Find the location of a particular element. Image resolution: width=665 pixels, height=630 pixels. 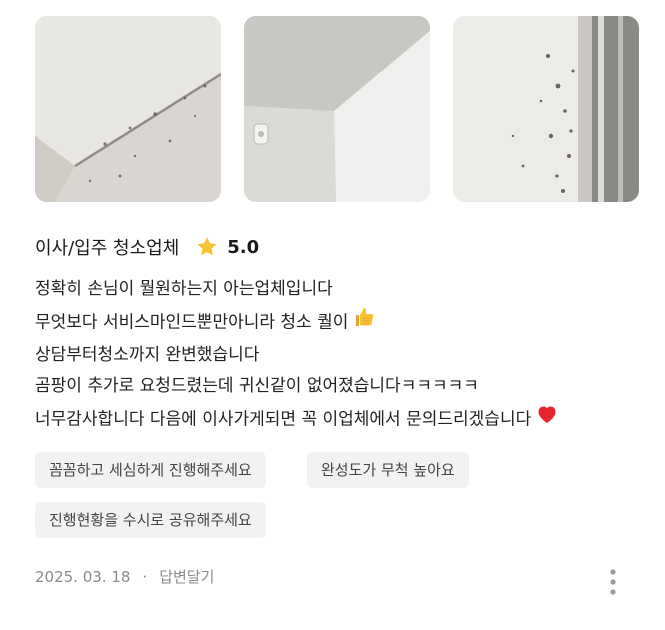

thumbs-up-icon is located at coordinates (364, 322).